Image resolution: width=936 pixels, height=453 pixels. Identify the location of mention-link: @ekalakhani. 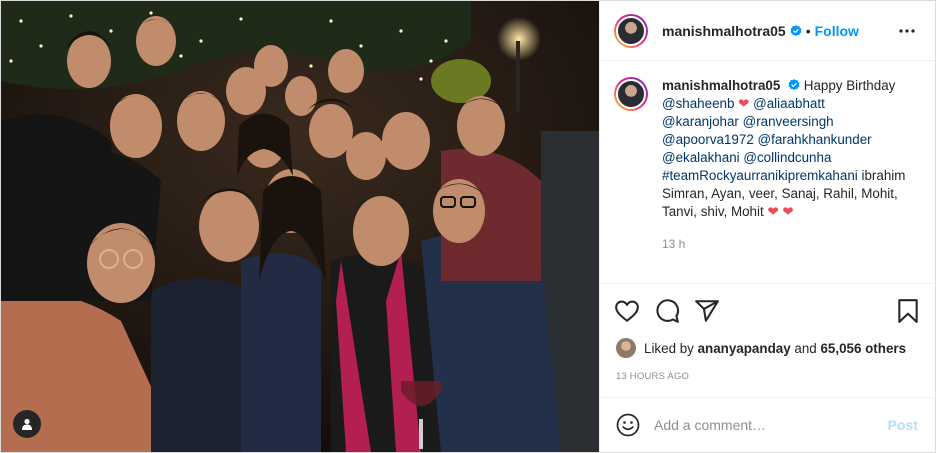
(701, 157).